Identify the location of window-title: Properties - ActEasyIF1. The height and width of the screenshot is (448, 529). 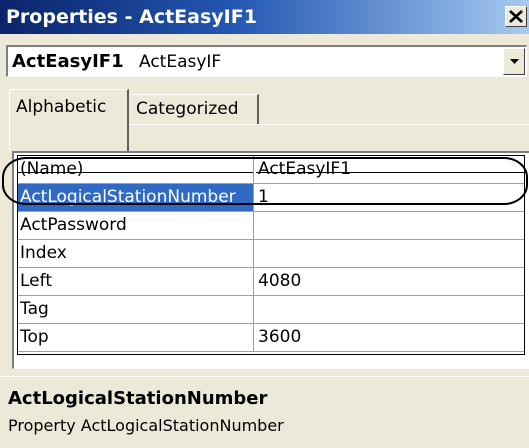
(131, 17).